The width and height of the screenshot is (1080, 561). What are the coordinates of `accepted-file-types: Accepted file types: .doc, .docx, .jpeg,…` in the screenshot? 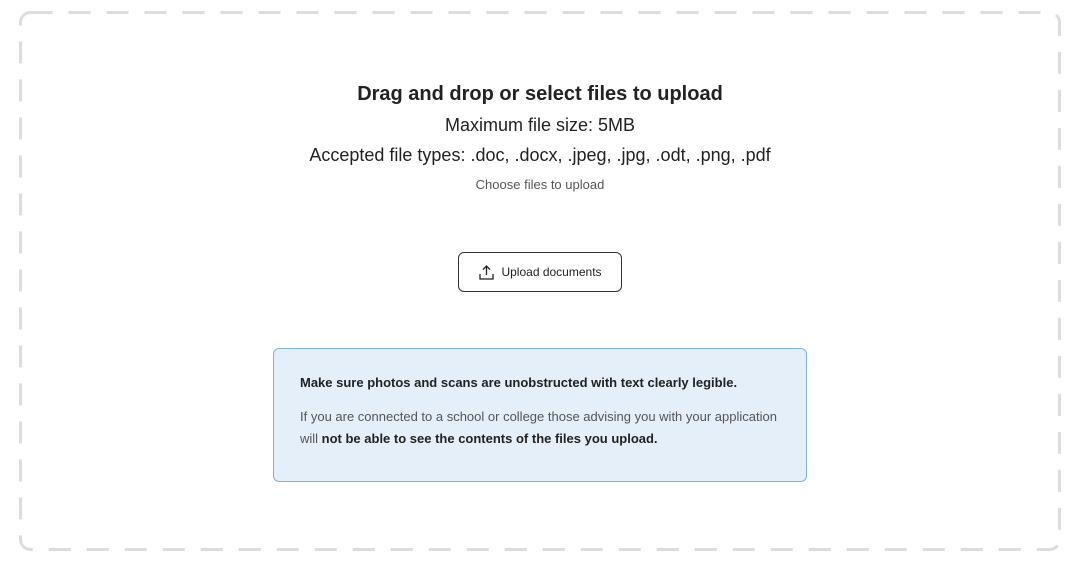 It's located at (540, 155).